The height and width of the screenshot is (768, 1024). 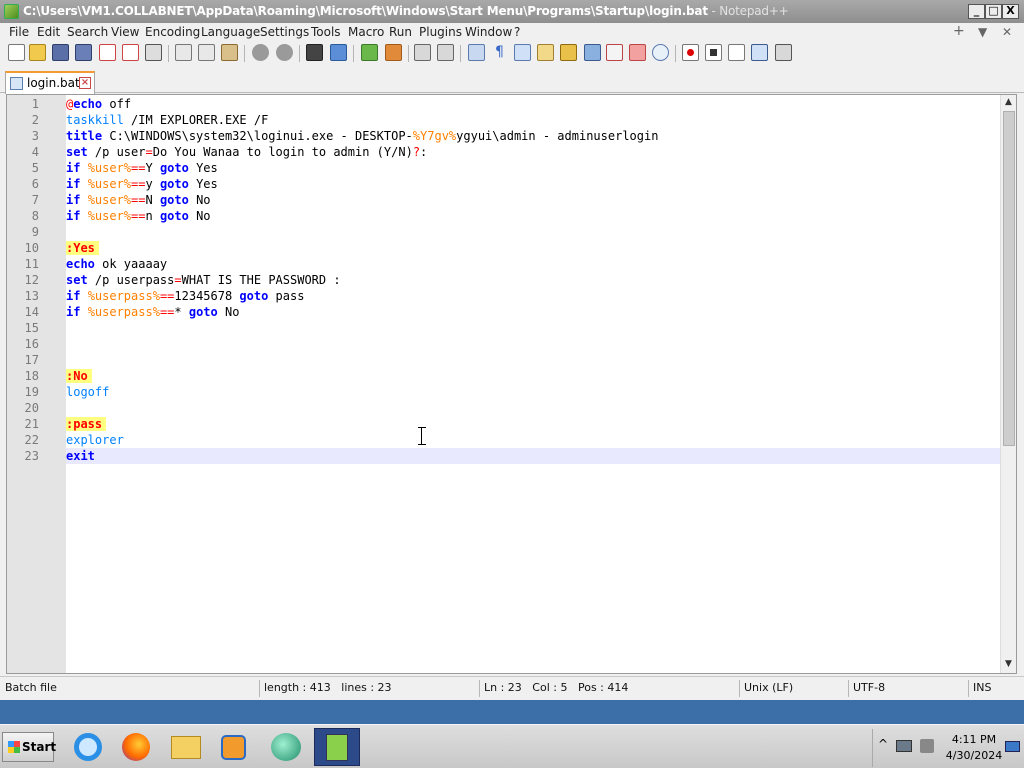 I want to click on monitoring-icon, so click(x=660, y=52).